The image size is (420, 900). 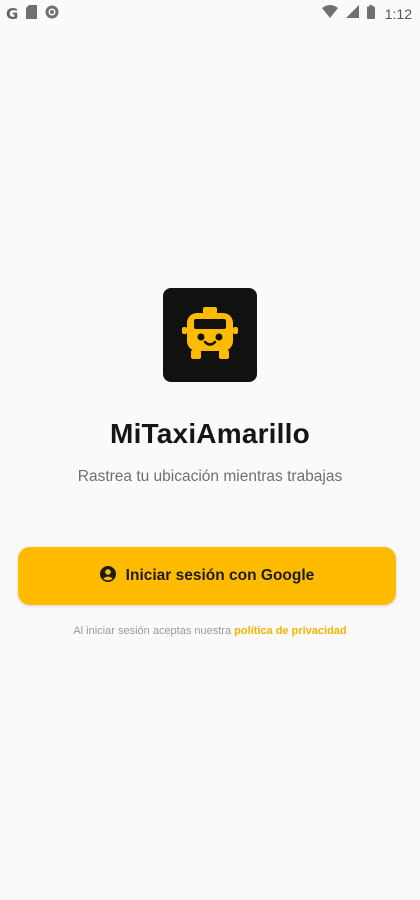 I want to click on account-circle-icon, so click(x=107, y=576).